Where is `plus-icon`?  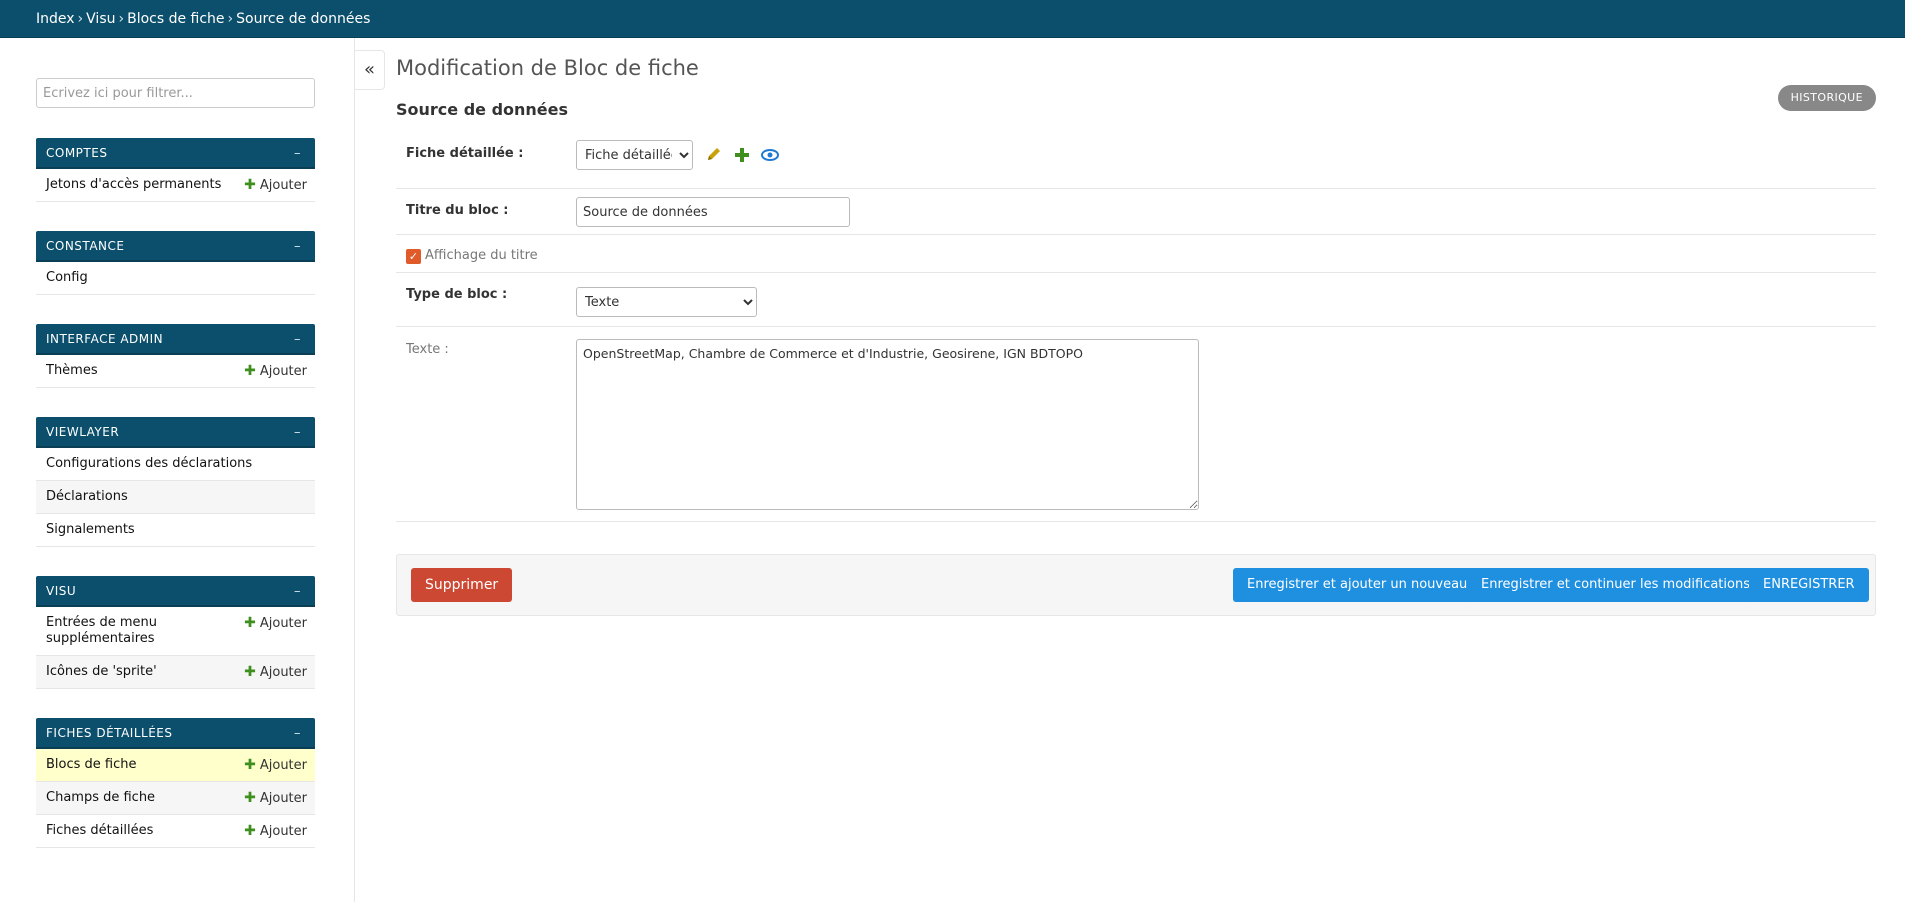 plus-icon is located at coordinates (742, 155).